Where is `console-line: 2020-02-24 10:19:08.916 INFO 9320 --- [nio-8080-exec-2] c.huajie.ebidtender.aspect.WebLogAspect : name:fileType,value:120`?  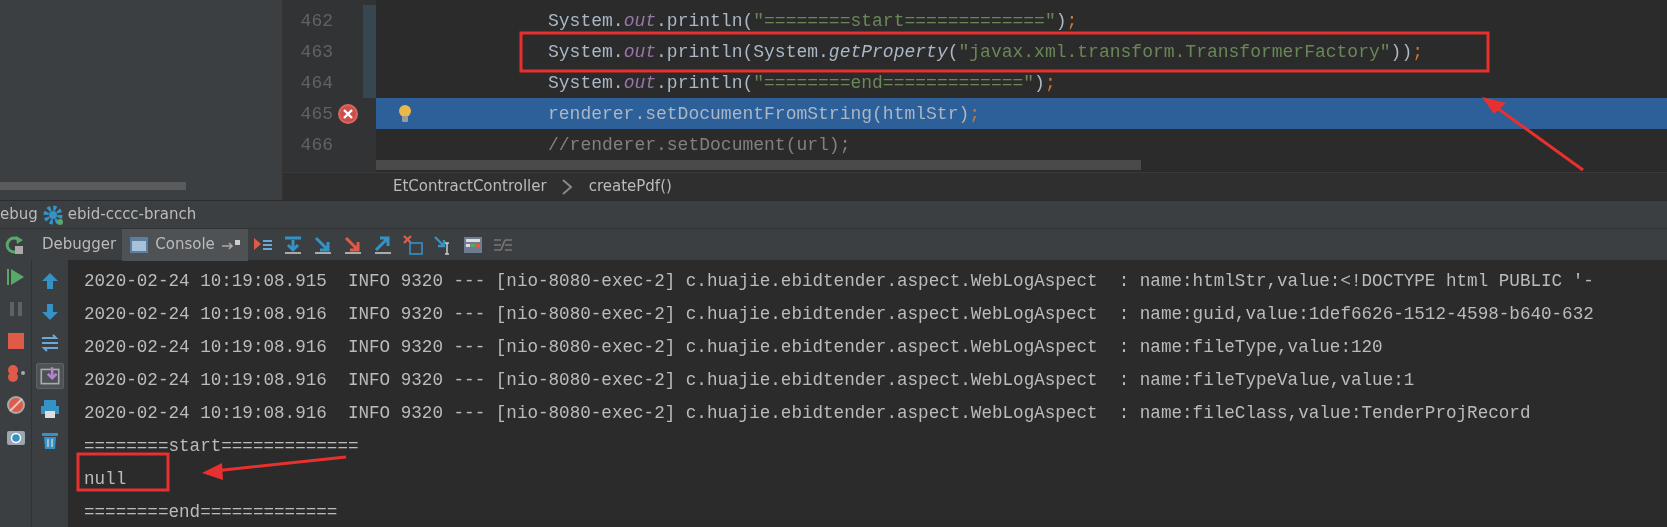 console-line: 2020-02-24 10:19:08.916 INFO 9320 --- [nio-8080-exec-2] c.huajie.ebidtender.aspect.WebLogAspect : name:fileType,value:120 is located at coordinates (733, 347).